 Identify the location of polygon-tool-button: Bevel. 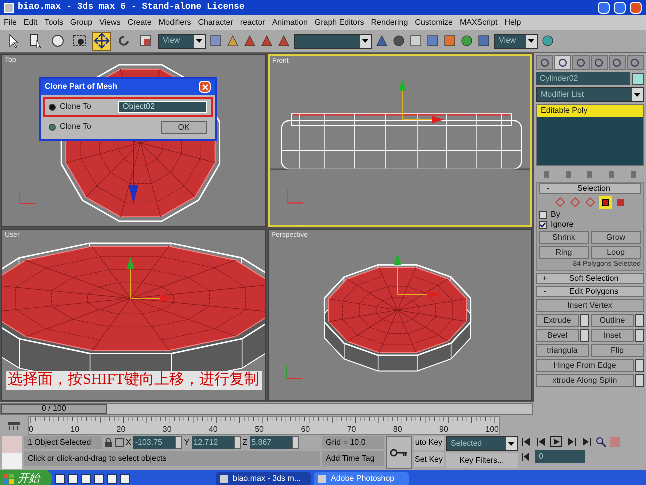
(557, 335).